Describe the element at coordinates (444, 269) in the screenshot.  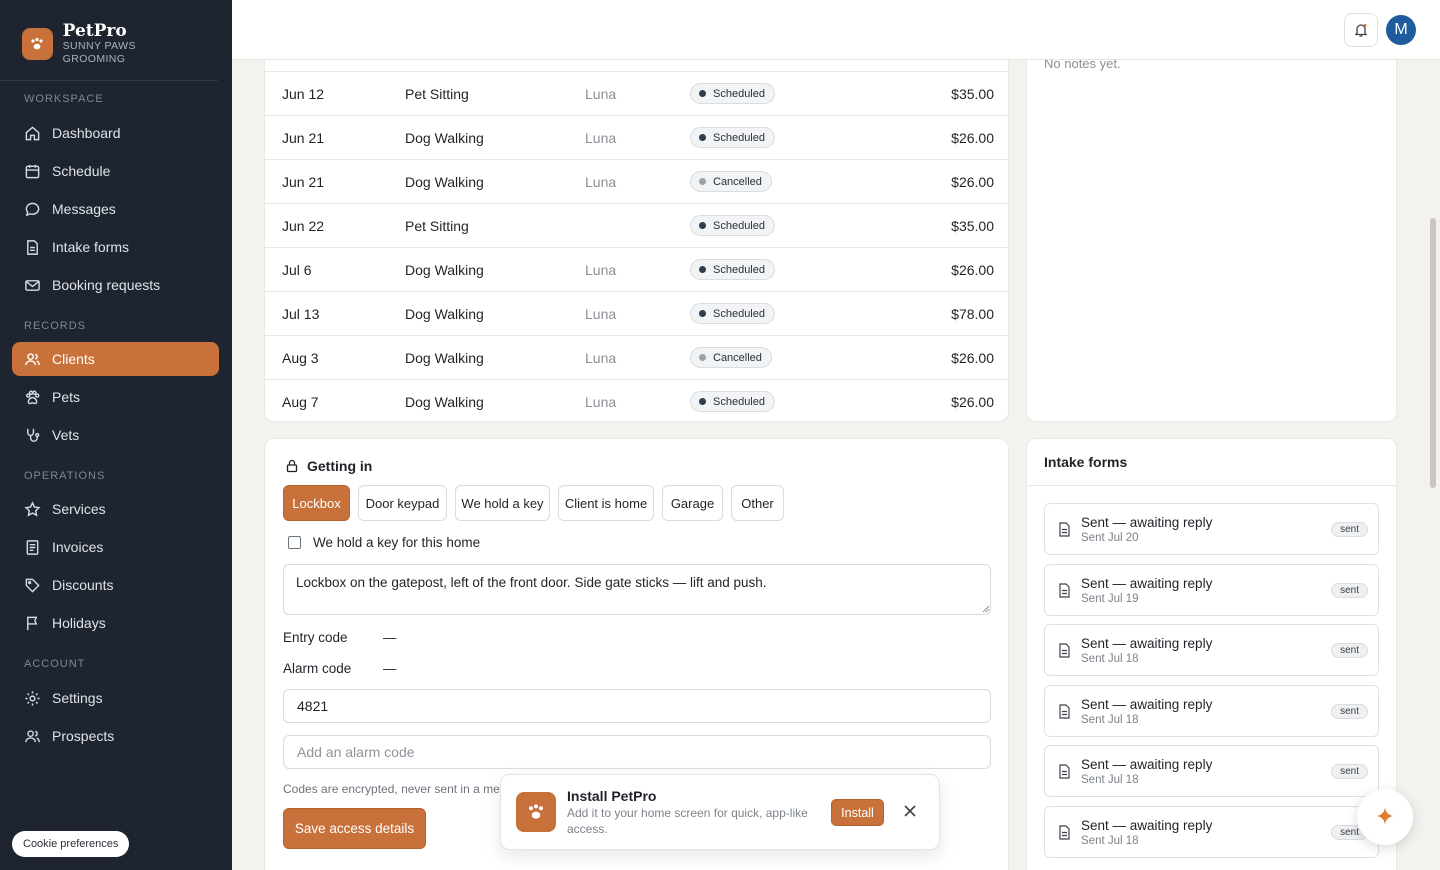
I see `visit-service: Dog Walking` at that location.